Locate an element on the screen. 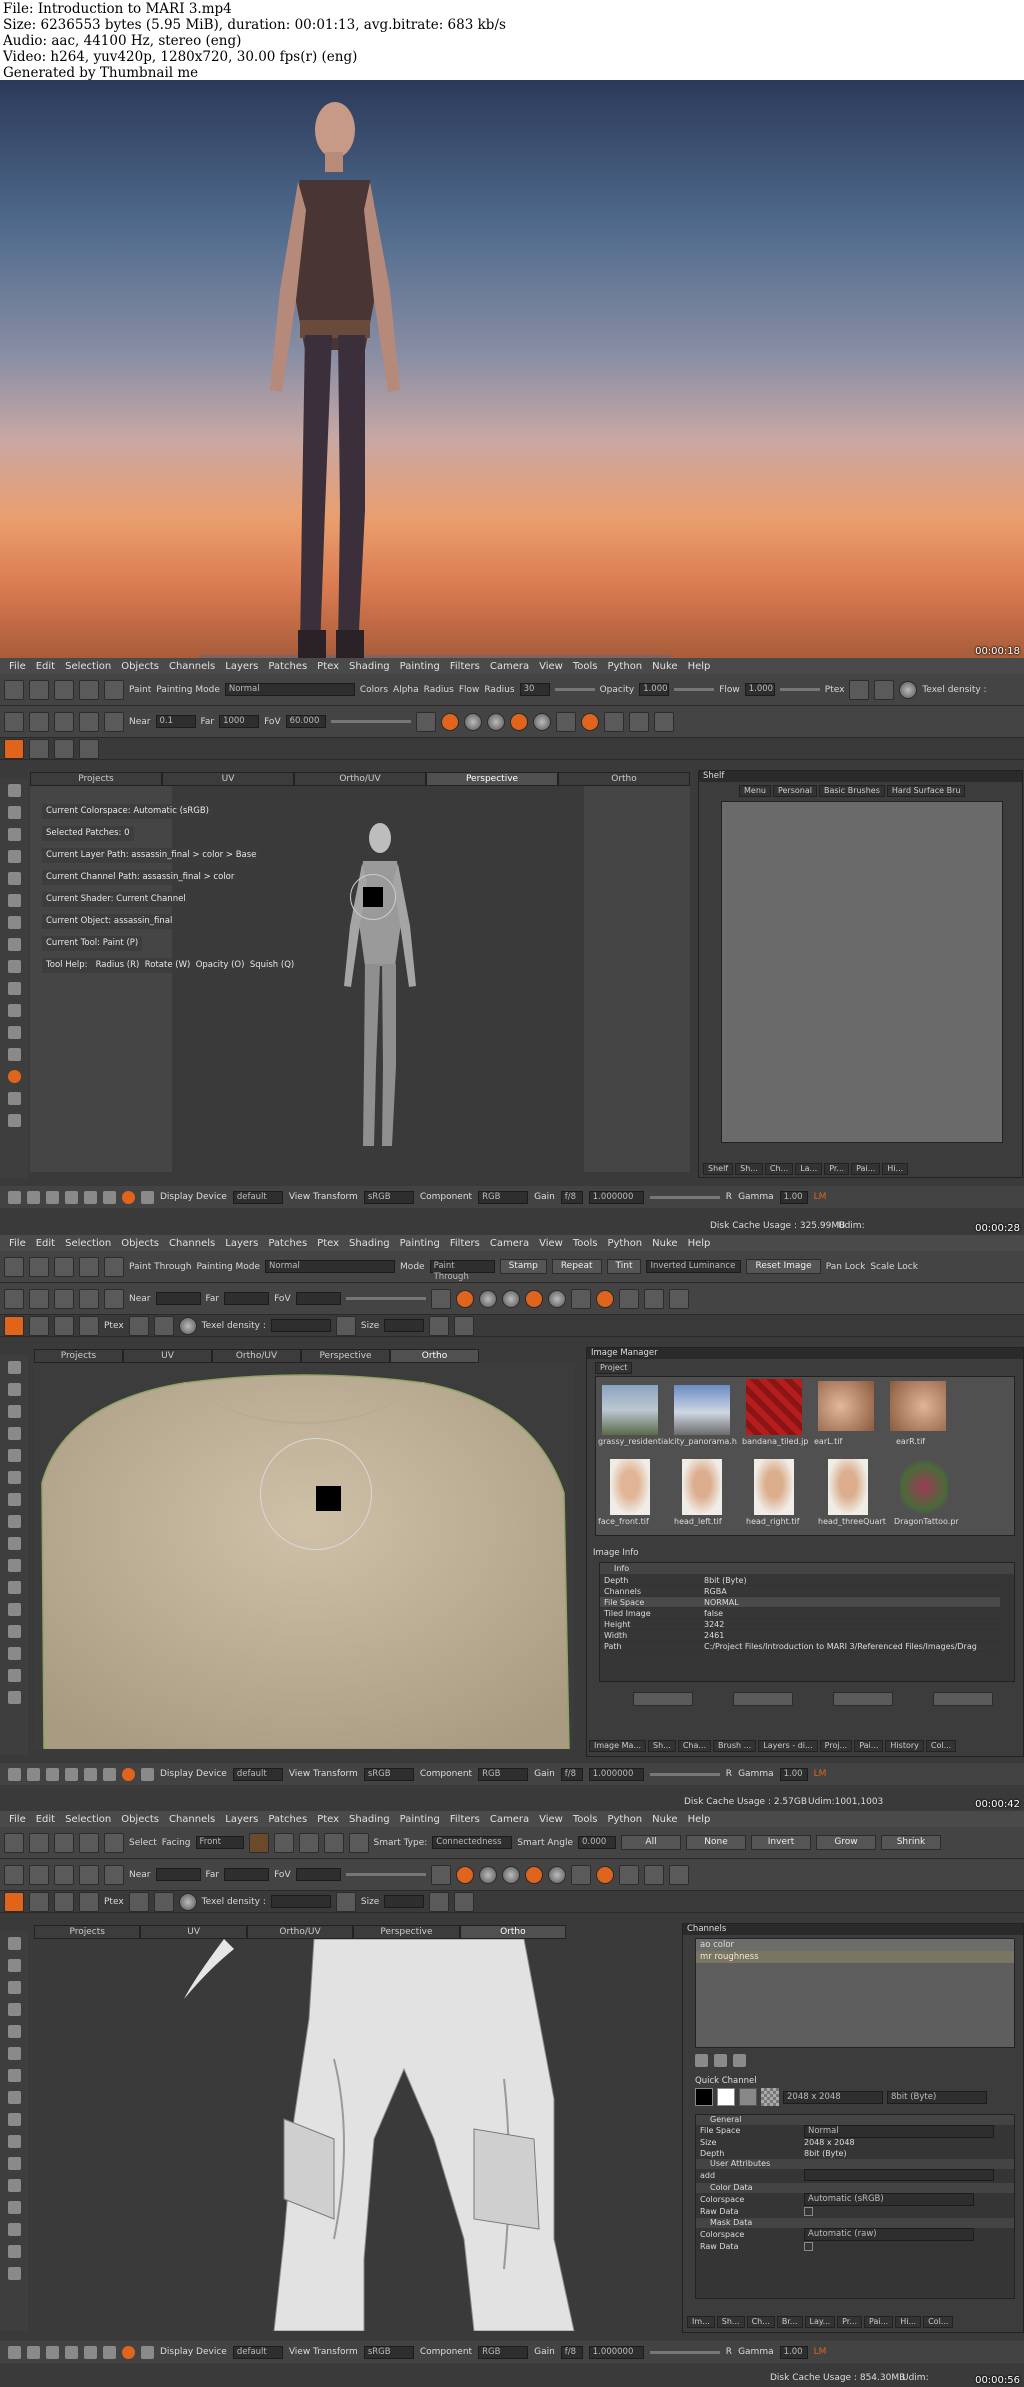  snapshot-icon is located at coordinates (114, 721).